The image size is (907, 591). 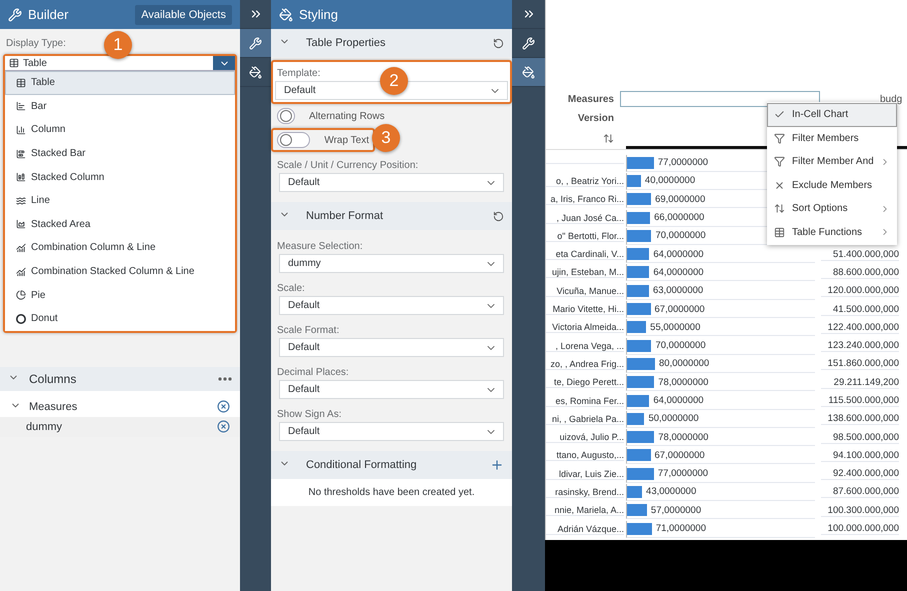 I want to click on field-label: Scale:, so click(x=291, y=289).